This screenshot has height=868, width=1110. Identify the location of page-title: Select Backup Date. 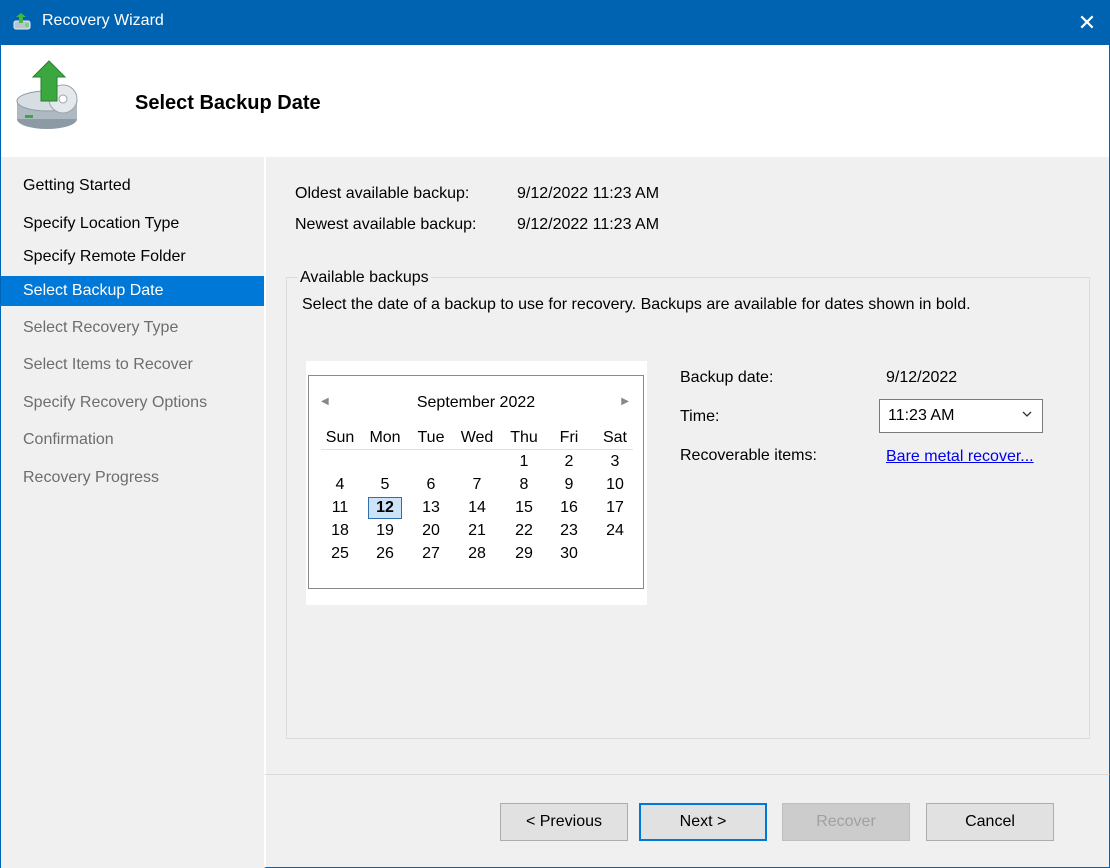
(228, 103).